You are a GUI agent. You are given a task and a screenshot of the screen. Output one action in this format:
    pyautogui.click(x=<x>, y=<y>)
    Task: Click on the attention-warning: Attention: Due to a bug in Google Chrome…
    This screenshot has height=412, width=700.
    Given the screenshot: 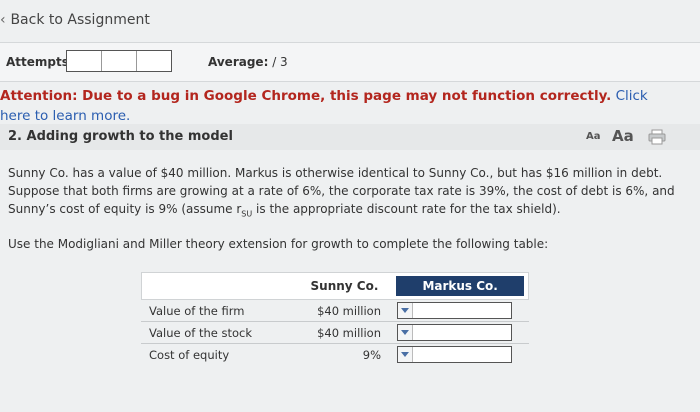 What is the action you would take?
    pyautogui.click(x=306, y=96)
    